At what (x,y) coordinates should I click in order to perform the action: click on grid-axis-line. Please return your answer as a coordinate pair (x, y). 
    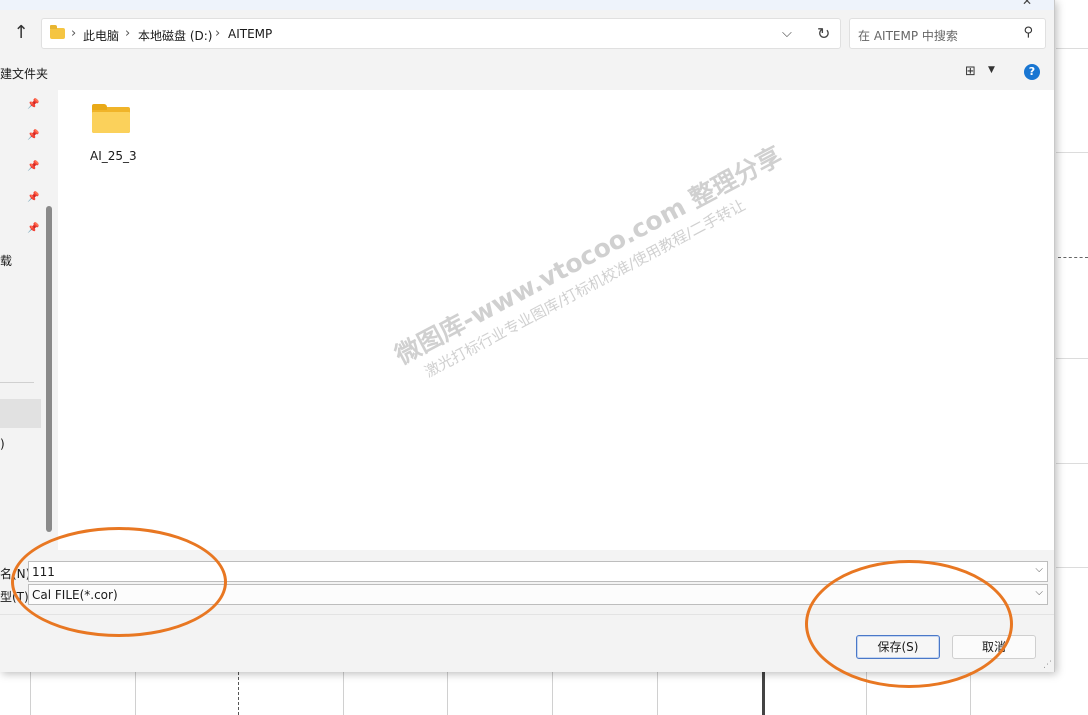
    Looking at the image, I should click on (763, 693).